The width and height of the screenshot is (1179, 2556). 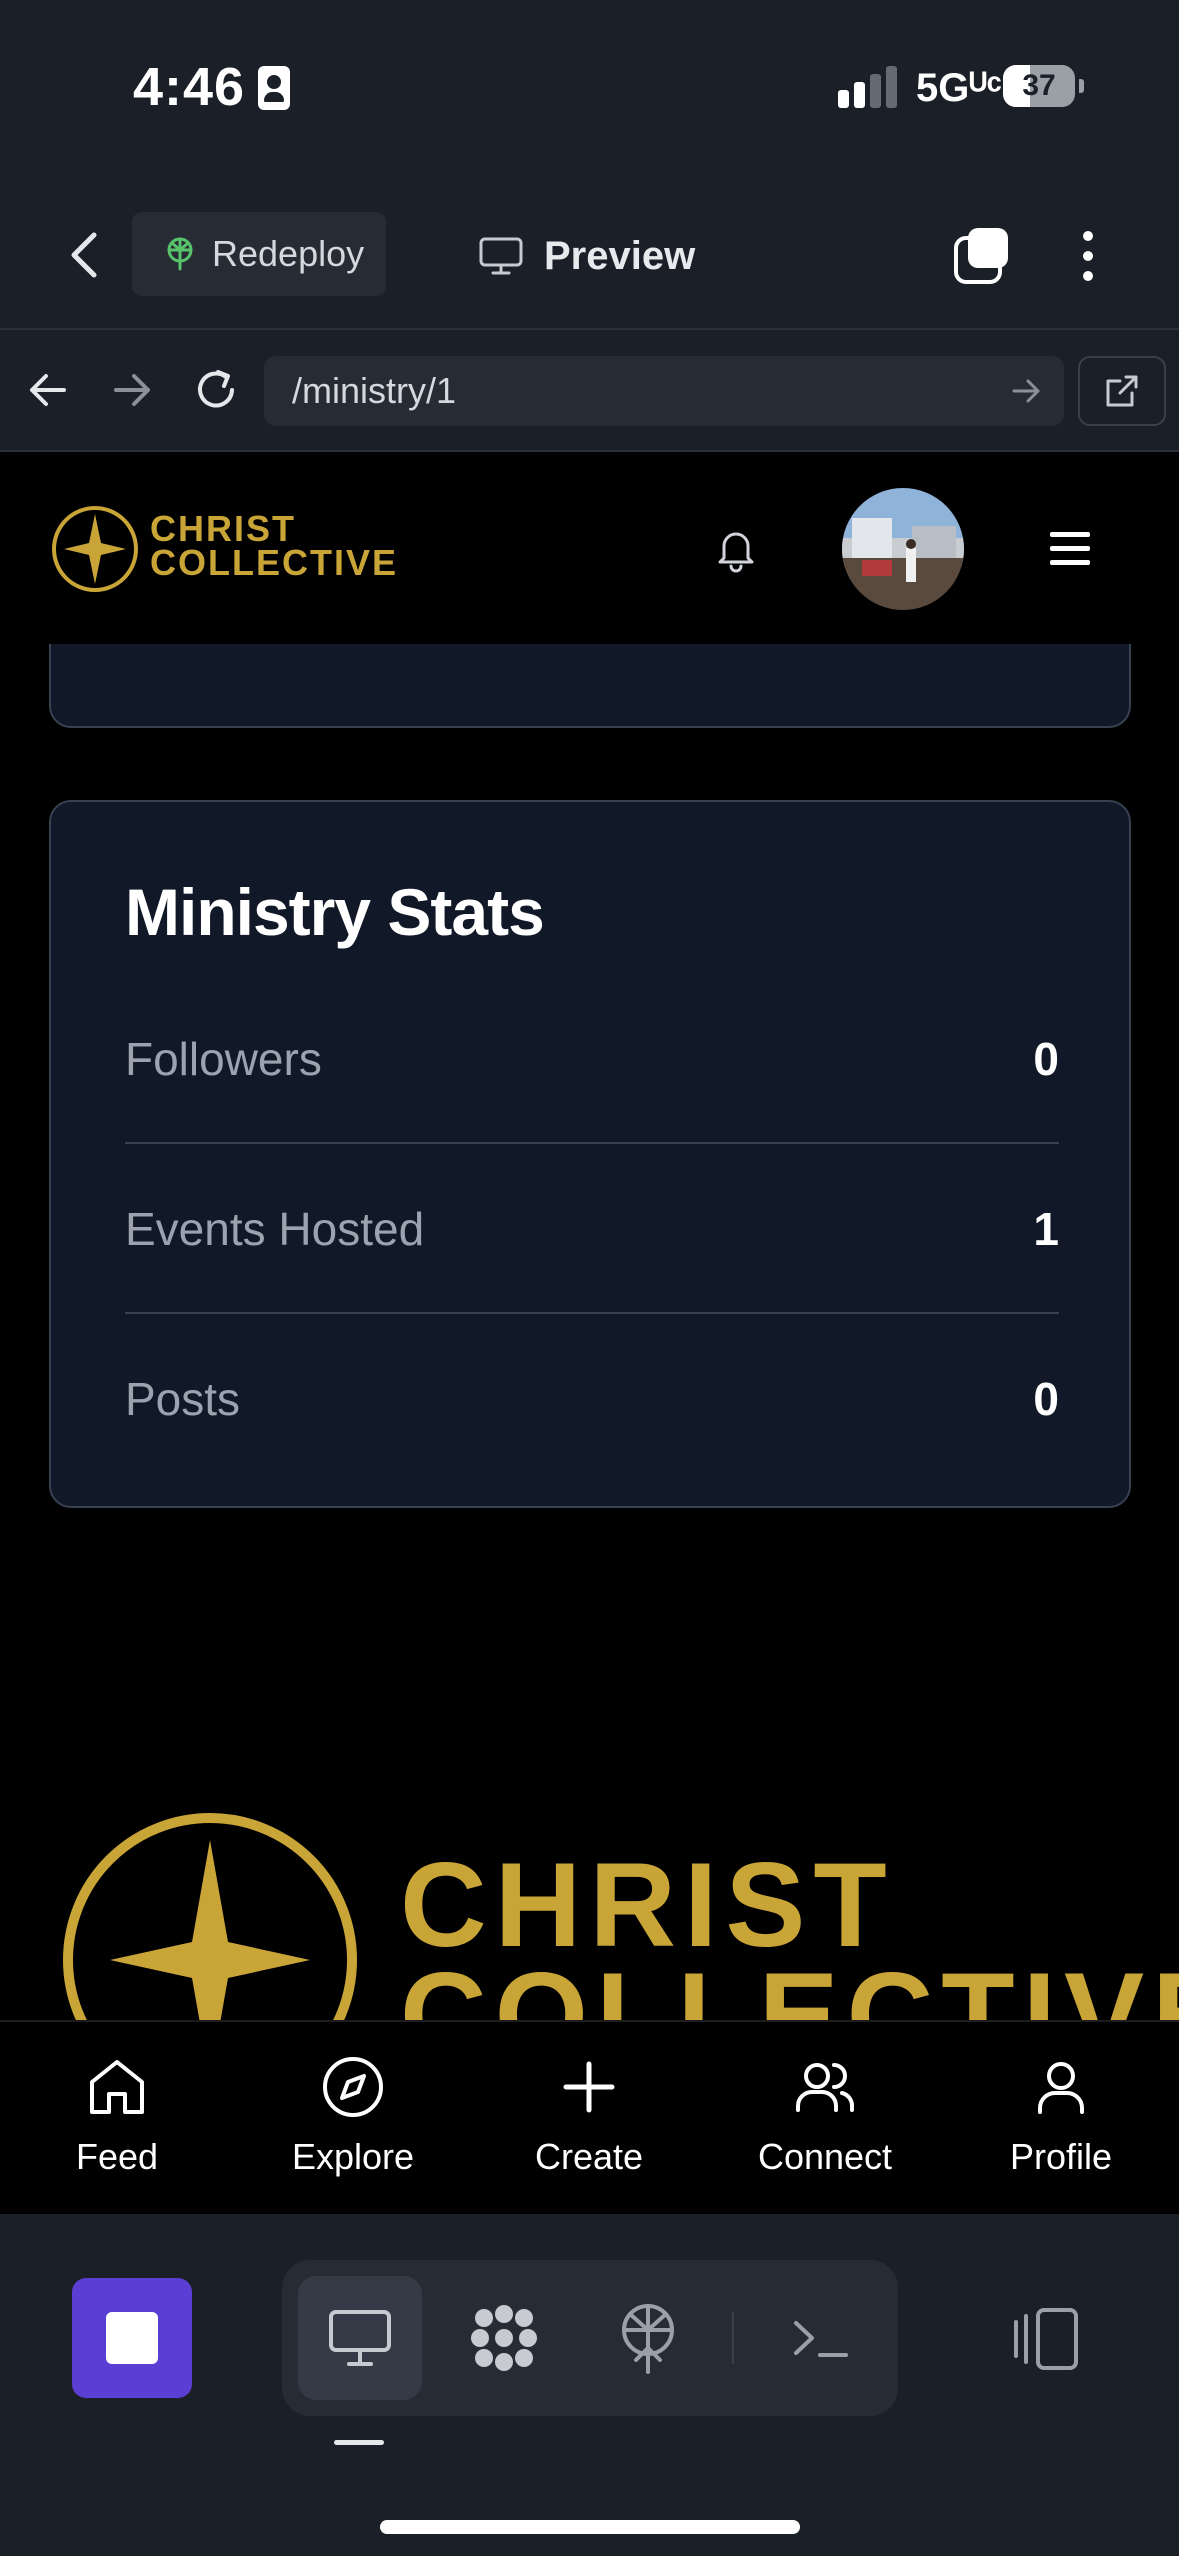 What do you see at coordinates (117, 2127) in the screenshot?
I see `nav-item-feed: Feed` at bounding box center [117, 2127].